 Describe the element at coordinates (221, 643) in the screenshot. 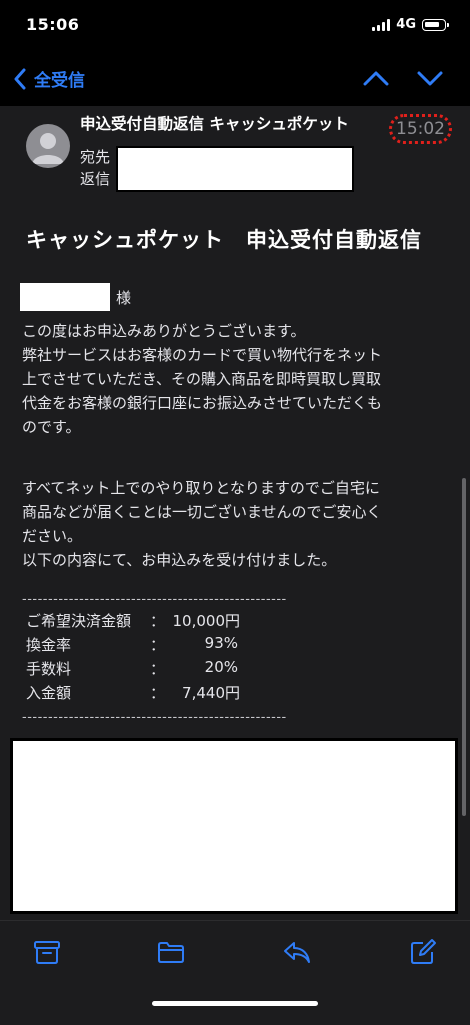

I see `fee-value: 93%` at that location.